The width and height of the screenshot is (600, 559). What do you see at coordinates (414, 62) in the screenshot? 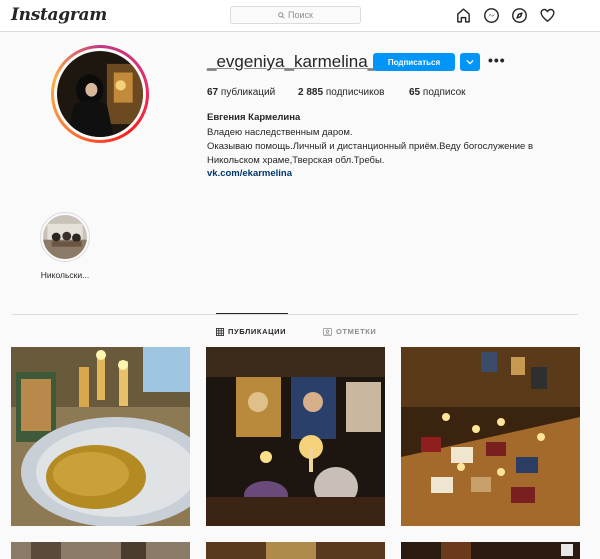
I see `follow-button: Подписаться` at bounding box center [414, 62].